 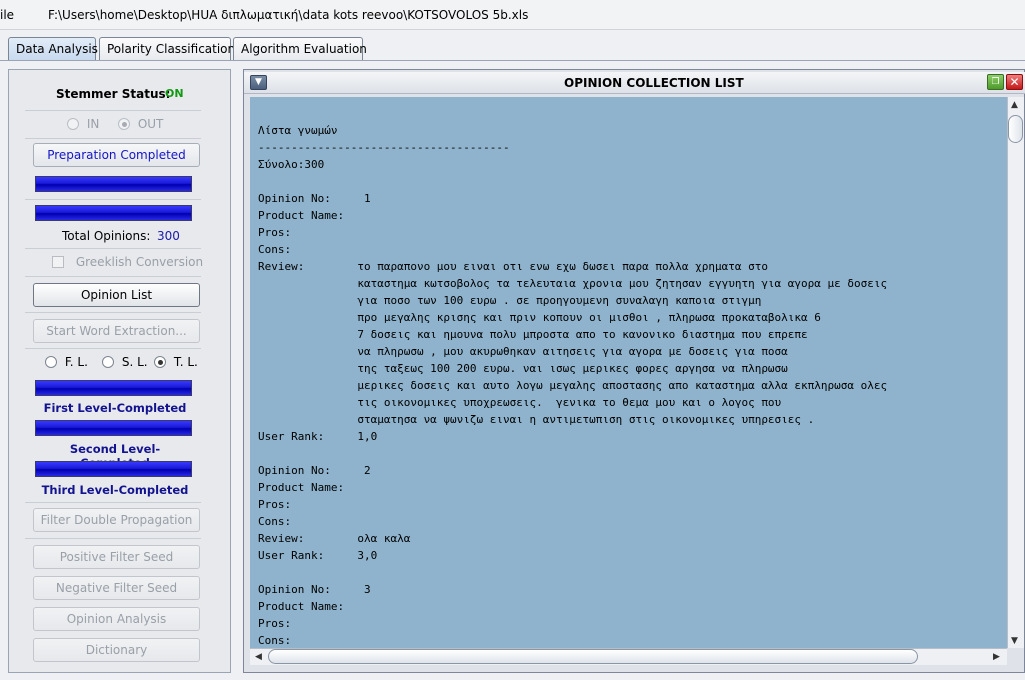 What do you see at coordinates (1015, 129) in the screenshot?
I see `vertical-scroll-thumb` at bounding box center [1015, 129].